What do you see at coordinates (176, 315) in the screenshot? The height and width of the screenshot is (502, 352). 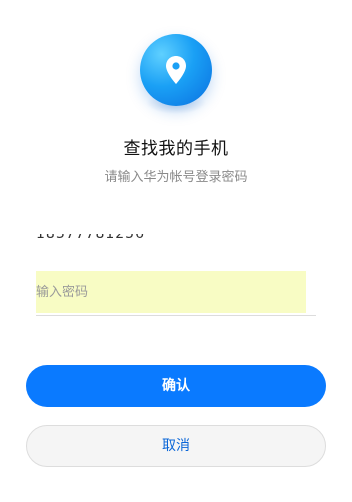 I see `password-underline` at bounding box center [176, 315].